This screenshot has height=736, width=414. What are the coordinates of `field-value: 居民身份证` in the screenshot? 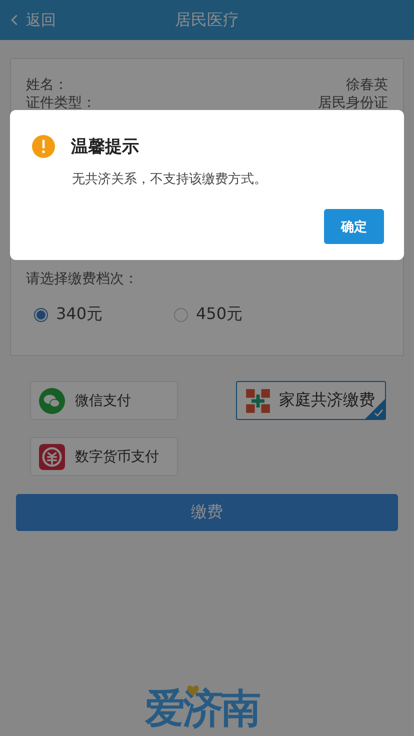 It's located at (353, 103).